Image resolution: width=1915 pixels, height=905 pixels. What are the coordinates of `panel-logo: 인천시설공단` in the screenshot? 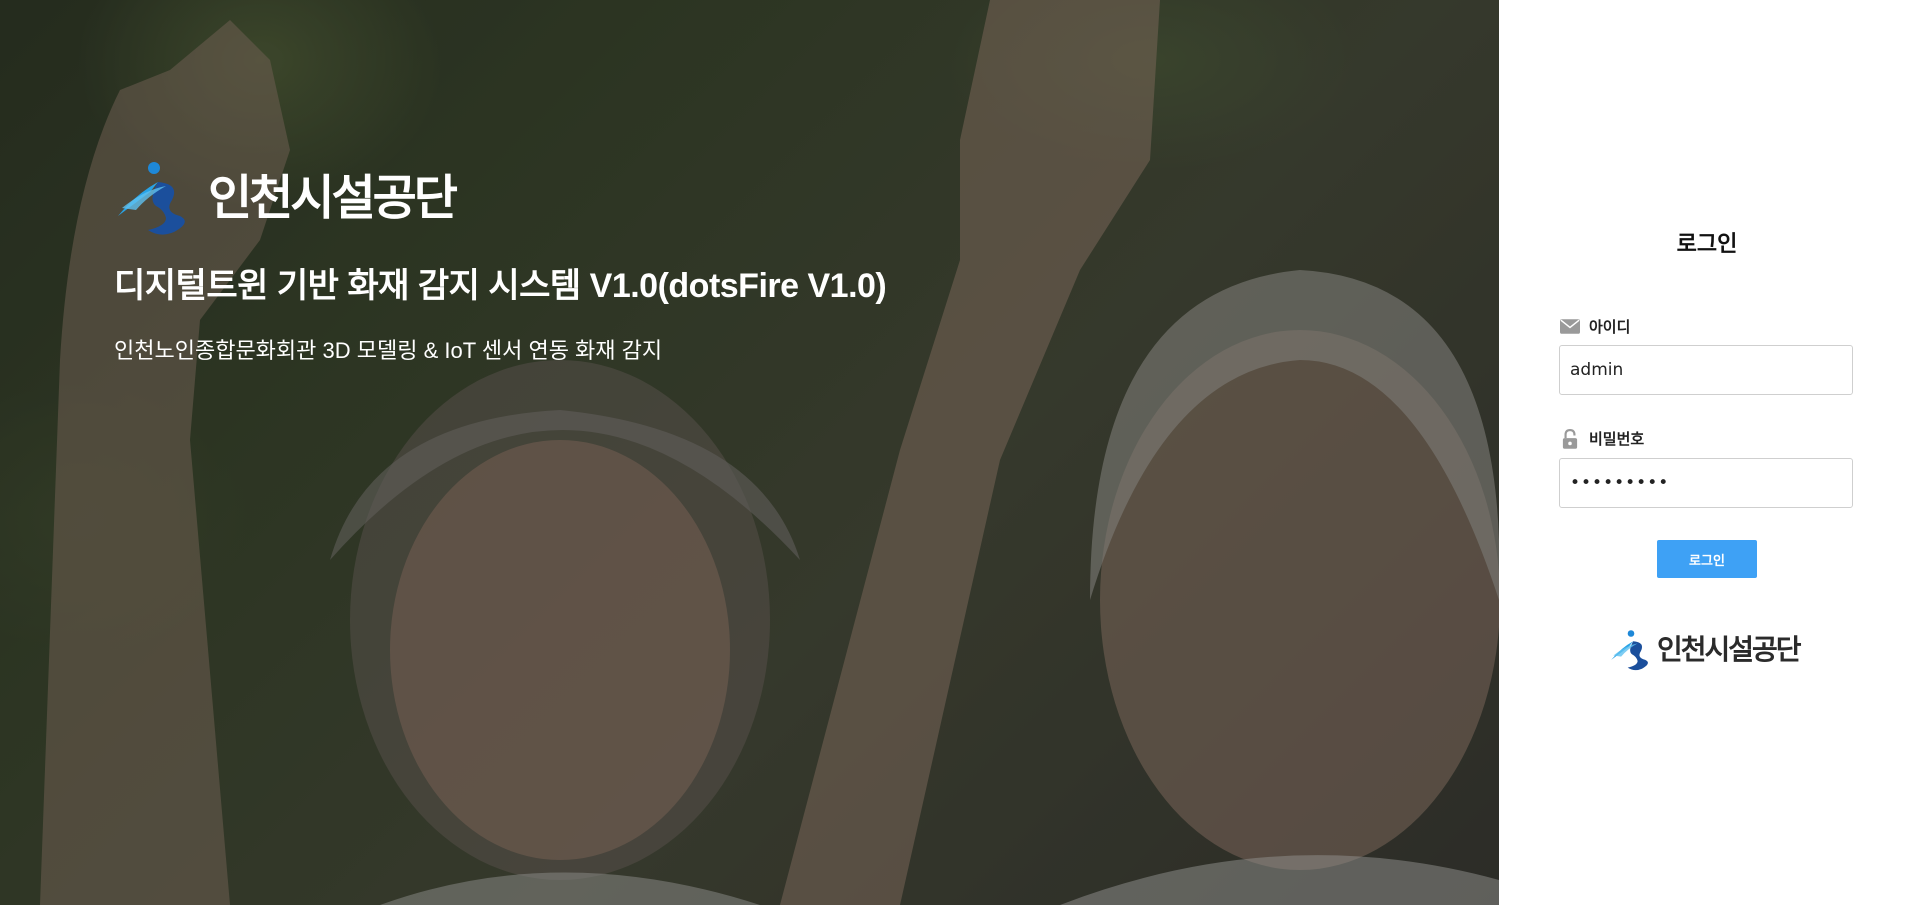 It's located at (1705, 650).